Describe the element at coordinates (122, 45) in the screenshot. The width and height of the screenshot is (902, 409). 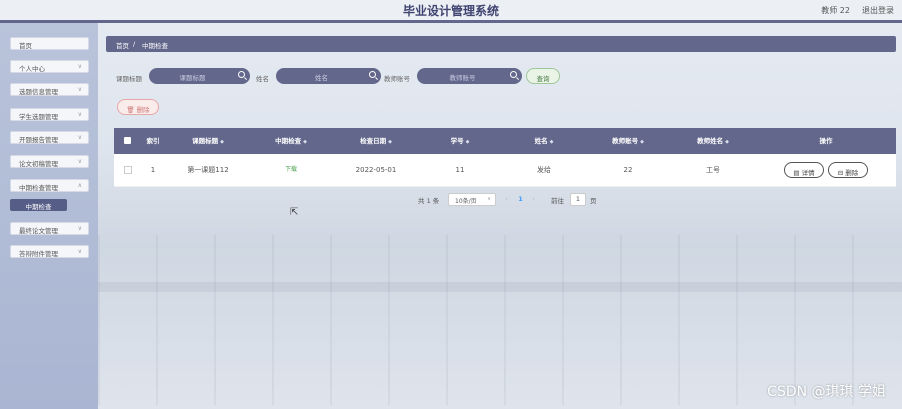
I see `breadcrumb-home: 首页` at that location.